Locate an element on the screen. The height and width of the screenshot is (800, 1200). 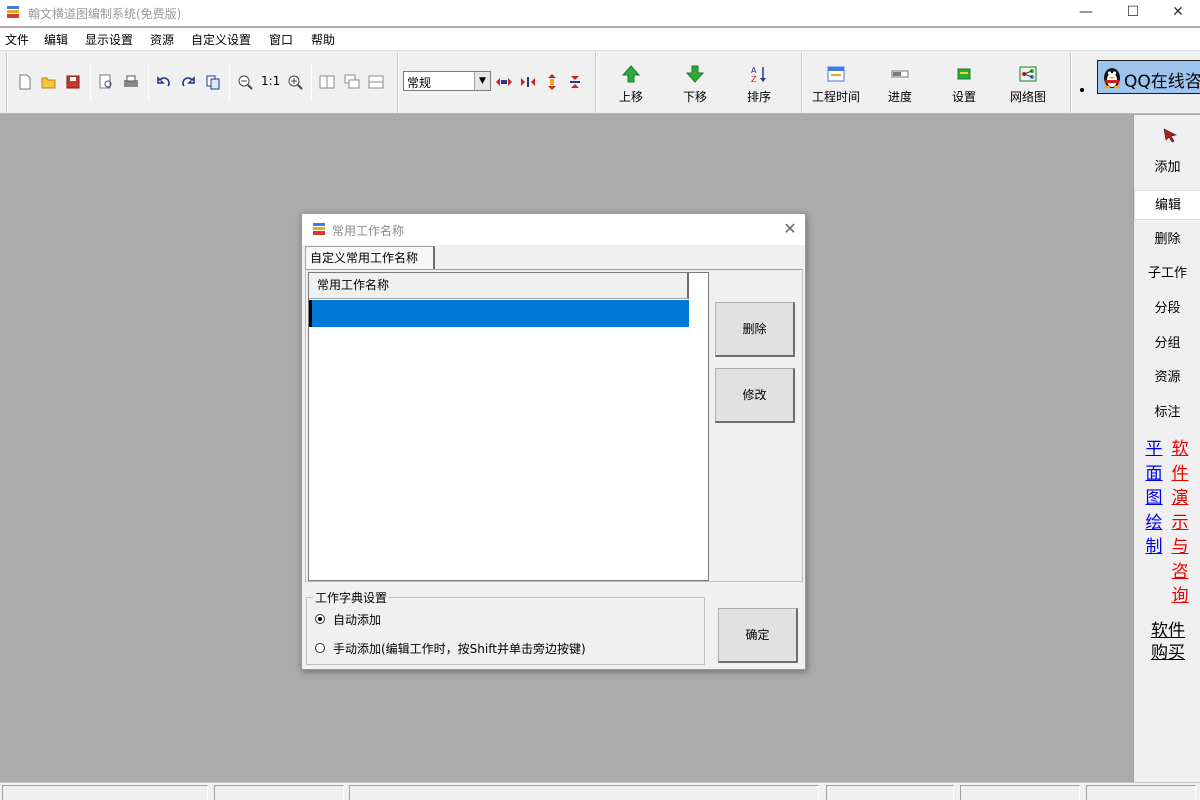
expand-vertical-icon is located at coordinates (552, 82).